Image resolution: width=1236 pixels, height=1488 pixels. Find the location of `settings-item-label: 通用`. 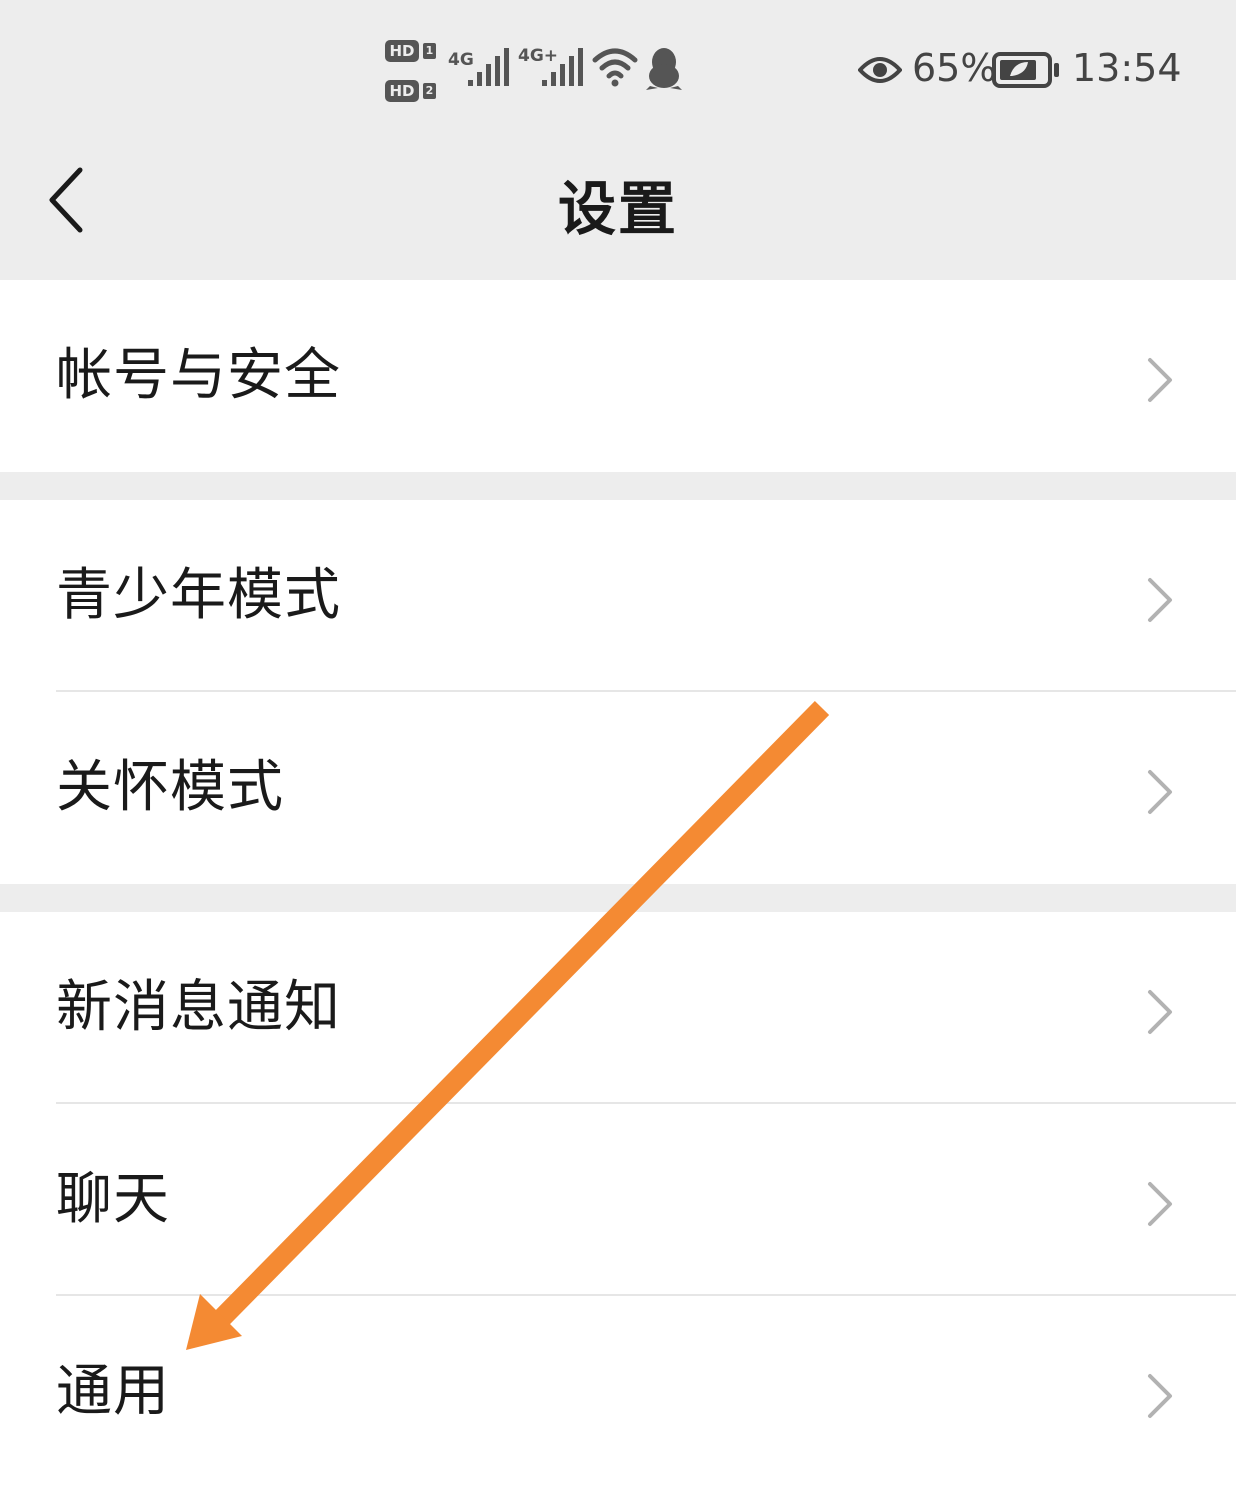

settings-item-label: 通用 is located at coordinates (113, 1391).